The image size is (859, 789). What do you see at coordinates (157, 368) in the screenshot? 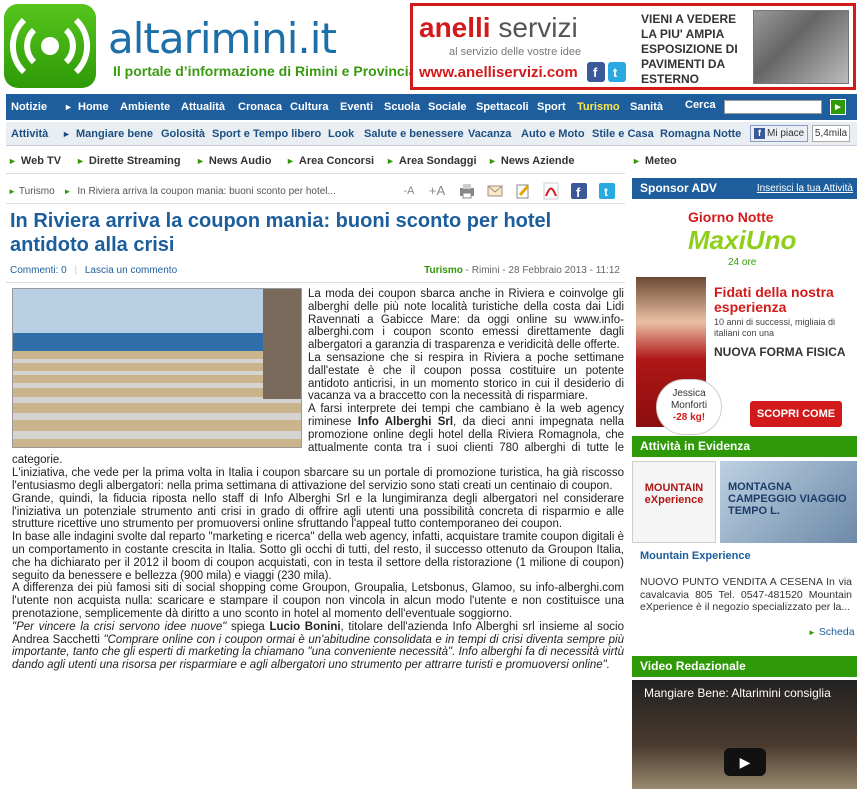
I see `beach-photo` at bounding box center [157, 368].